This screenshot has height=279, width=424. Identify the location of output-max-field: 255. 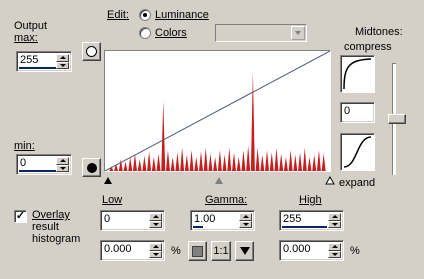
(44, 61).